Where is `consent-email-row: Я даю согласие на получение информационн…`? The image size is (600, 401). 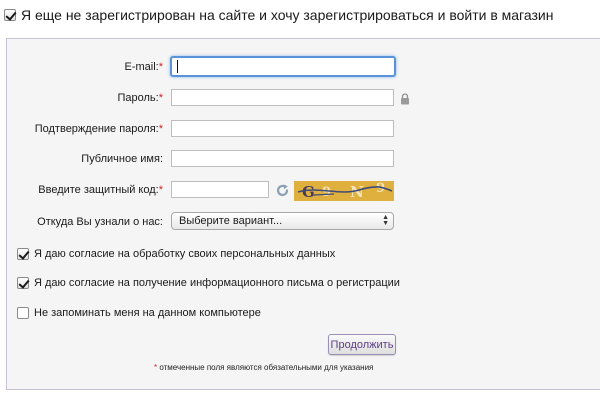 consent-email-row: Я даю согласие на получение информационн… is located at coordinates (208, 283).